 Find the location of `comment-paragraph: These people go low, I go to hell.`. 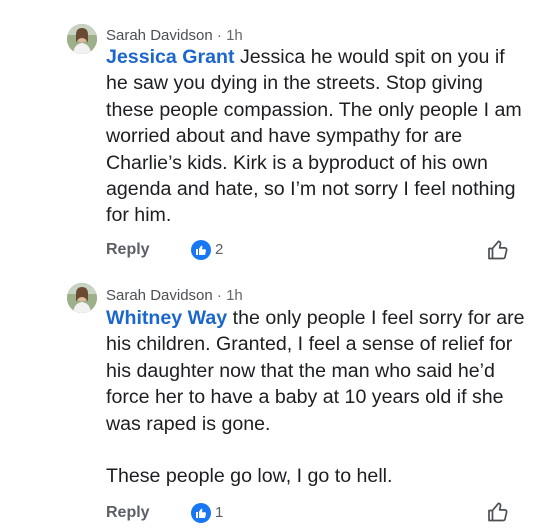

comment-paragraph: These people go low, I go to hell. is located at coordinates (316, 476).